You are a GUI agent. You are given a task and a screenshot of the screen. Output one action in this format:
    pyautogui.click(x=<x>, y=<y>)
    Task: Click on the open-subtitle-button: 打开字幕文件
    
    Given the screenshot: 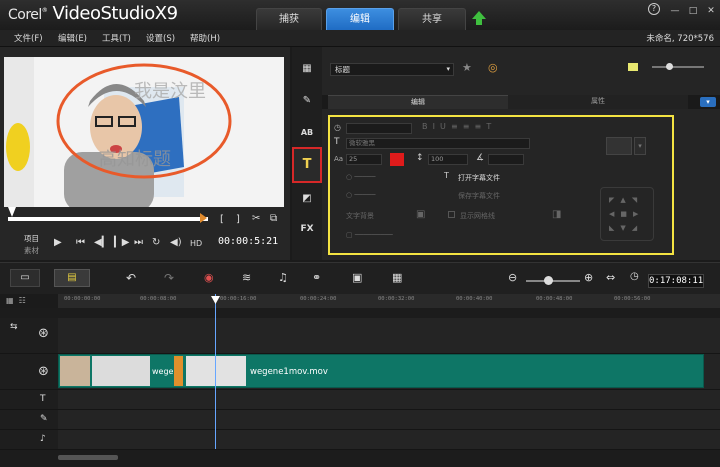 What is the action you would take?
    pyautogui.click(x=479, y=178)
    